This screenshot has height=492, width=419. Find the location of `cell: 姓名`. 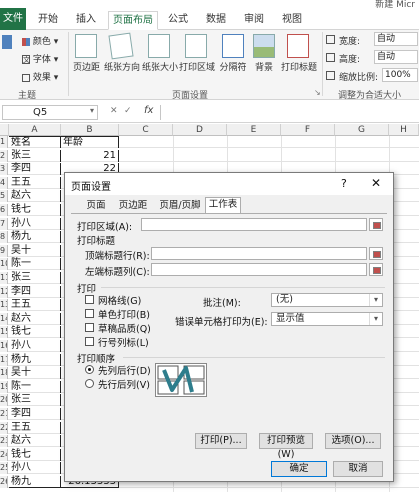

cell: 姓名 is located at coordinates (35, 142).